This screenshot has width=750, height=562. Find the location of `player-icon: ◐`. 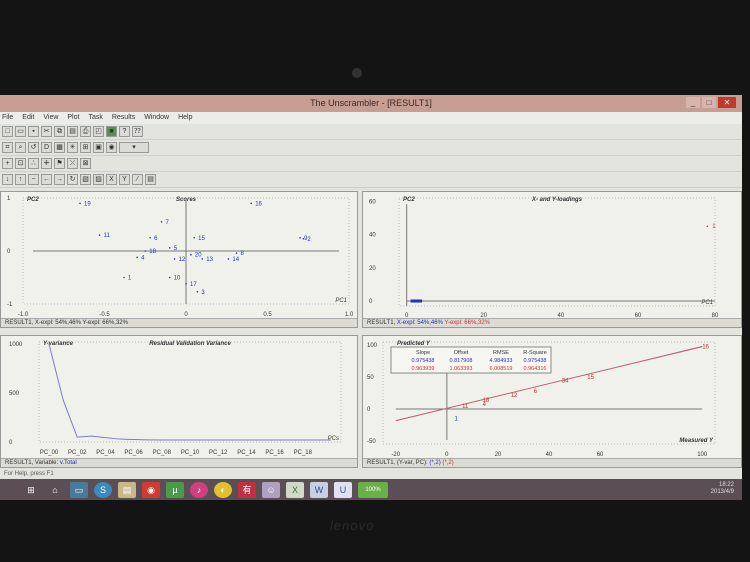

player-icon: ◐ is located at coordinates (223, 489).